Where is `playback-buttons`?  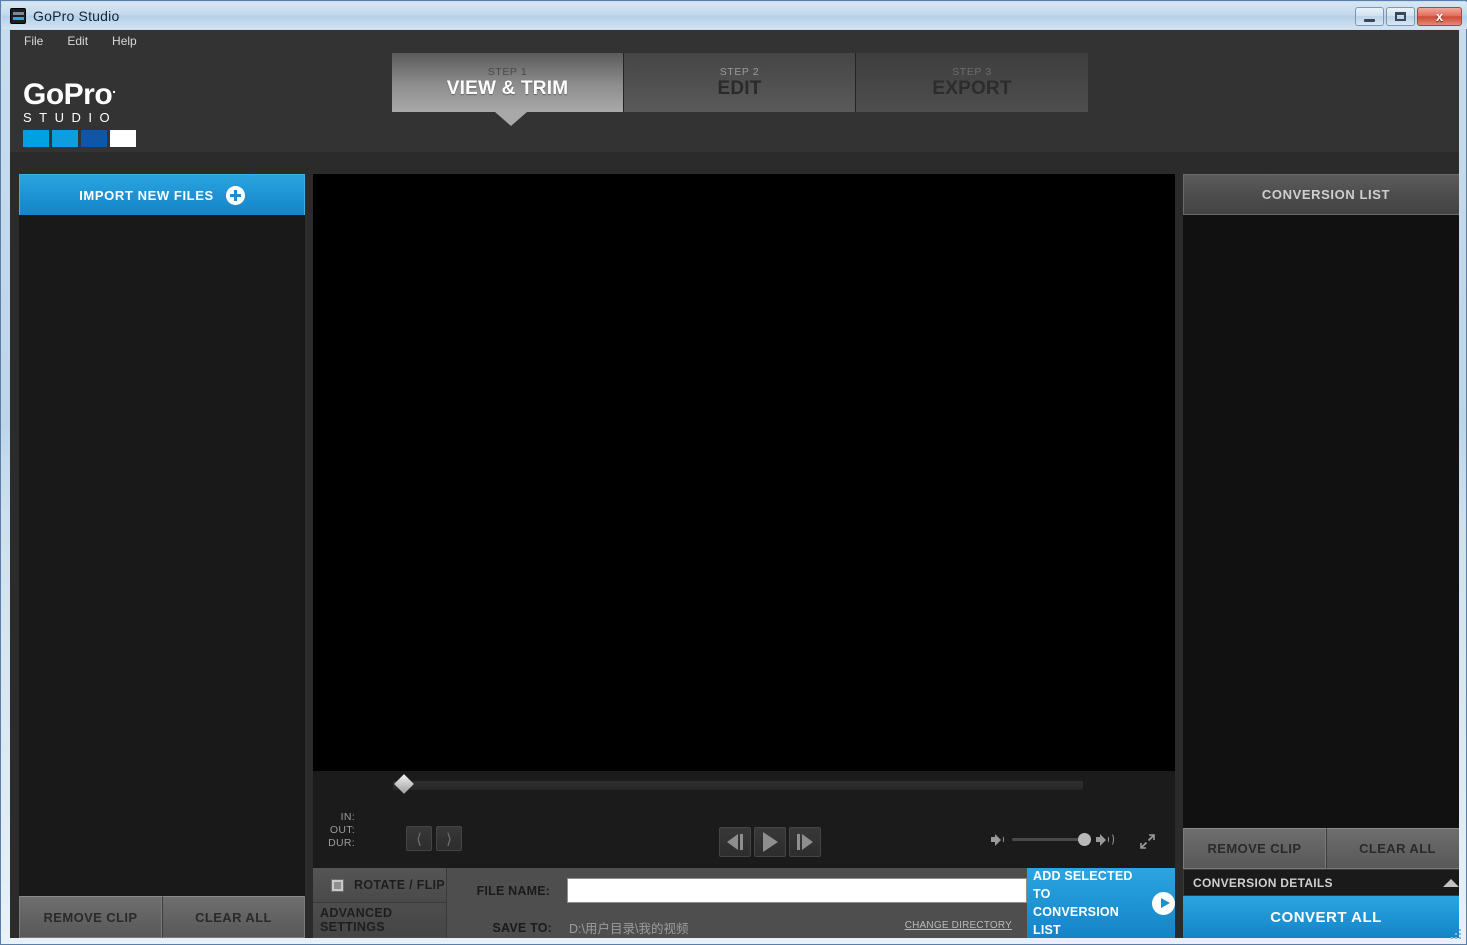
playback-buttons is located at coordinates (770, 842).